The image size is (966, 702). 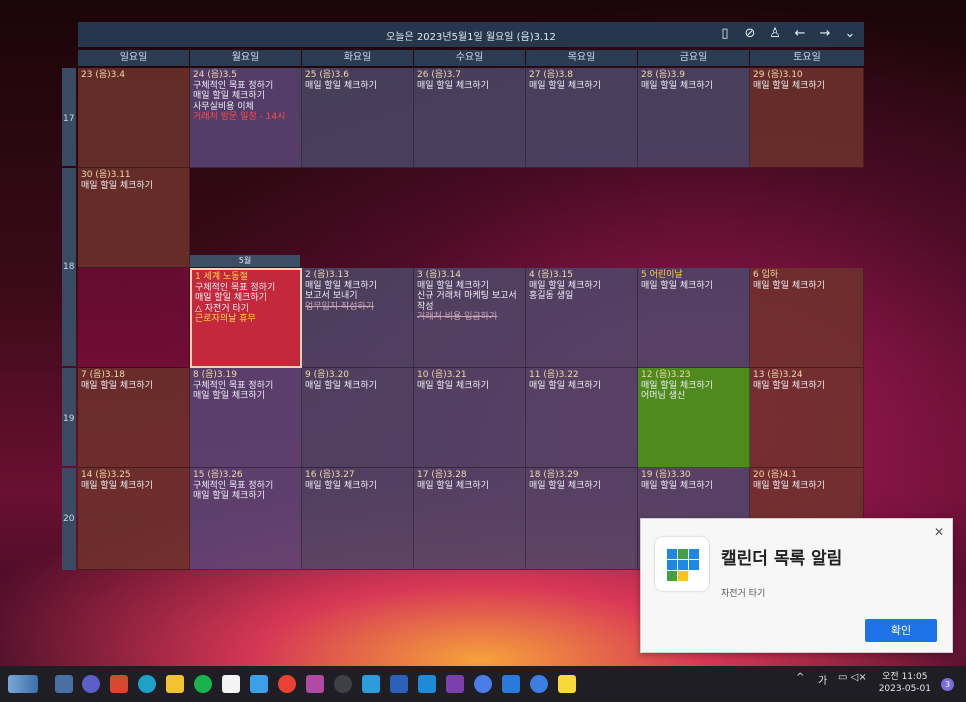 I want to click on arrow-right-icon: →, so click(x=825, y=34).